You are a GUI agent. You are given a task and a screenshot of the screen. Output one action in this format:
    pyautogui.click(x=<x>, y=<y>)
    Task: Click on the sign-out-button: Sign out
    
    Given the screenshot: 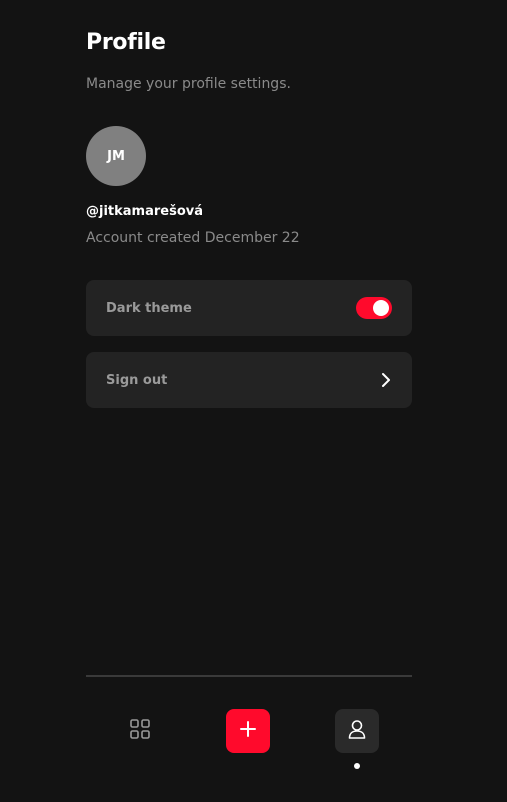 What is the action you would take?
    pyautogui.click(x=249, y=380)
    